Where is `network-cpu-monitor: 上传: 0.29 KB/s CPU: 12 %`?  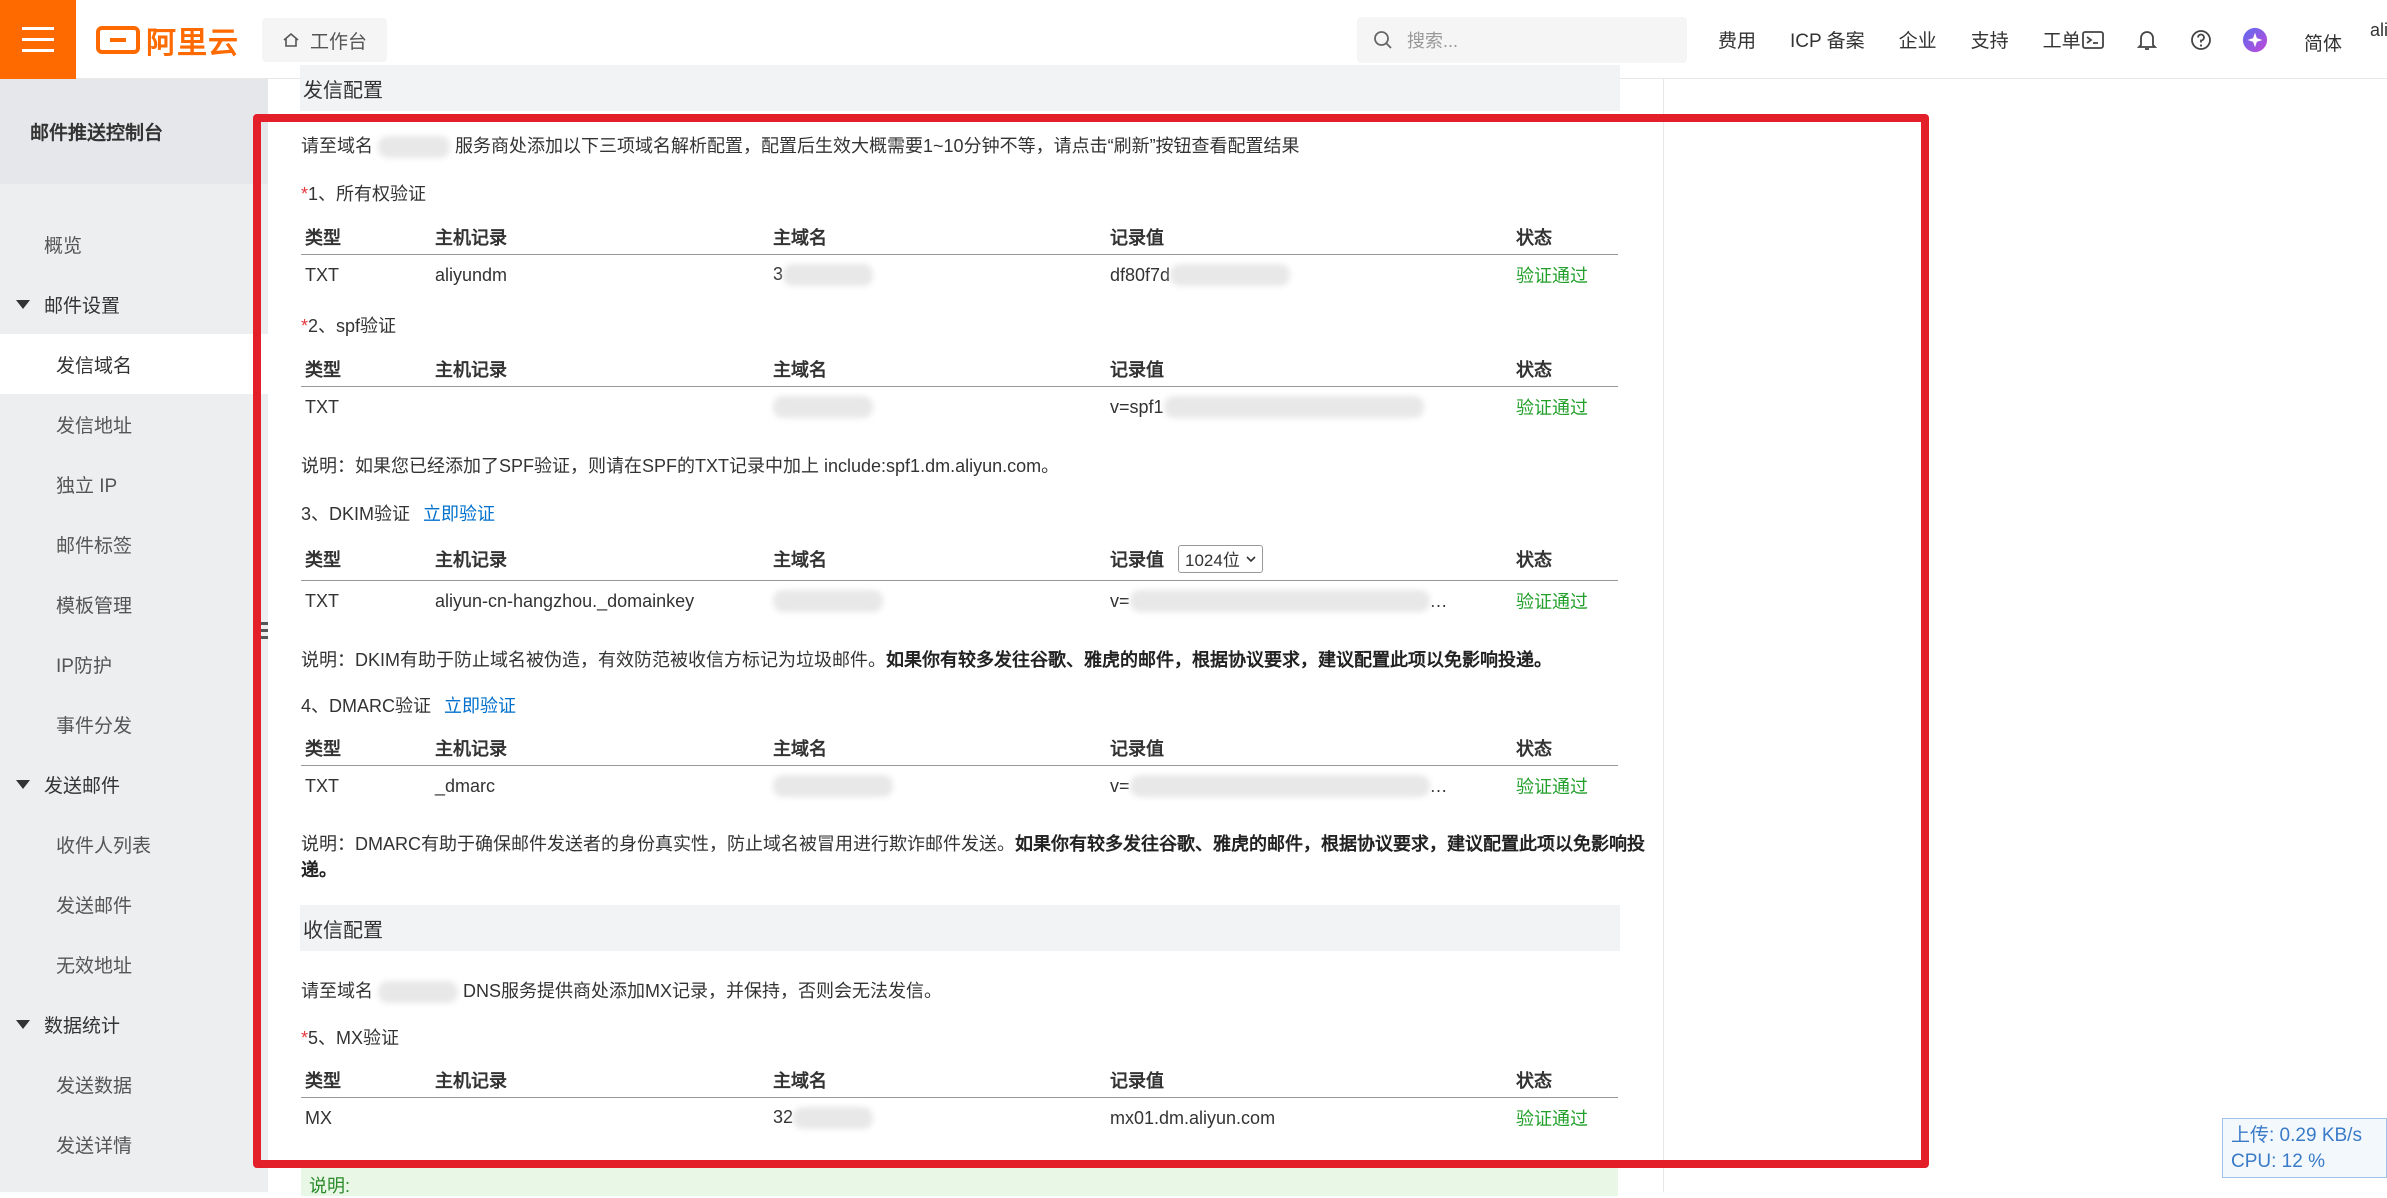
network-cpu-monitor: 上传: 0.29 KB/s CPU: 12 % is located at coordinates (2304, 1148).